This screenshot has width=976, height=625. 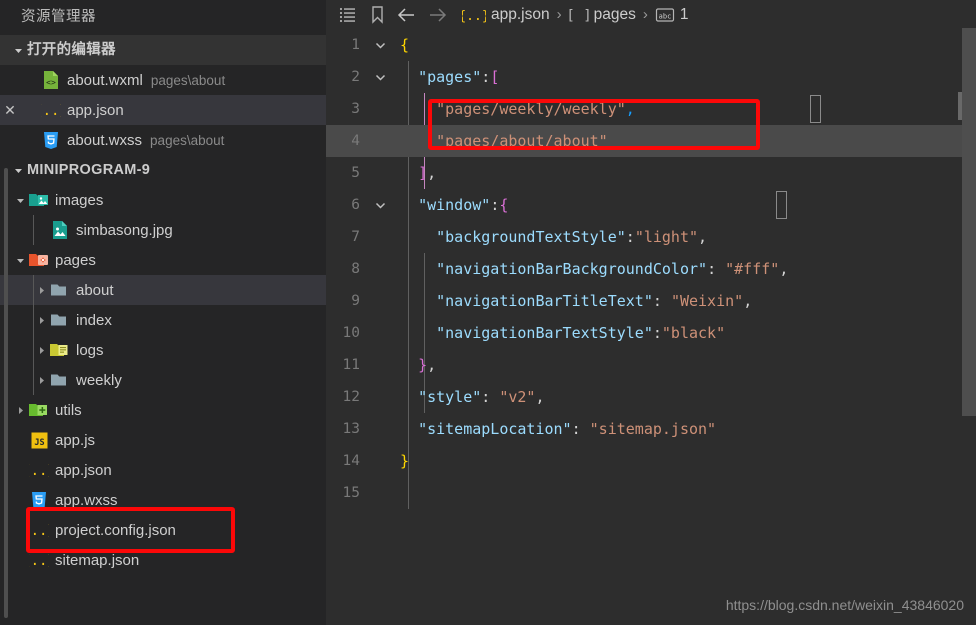 I want to click on tree-item-label: index, so click(x=94, y=320).